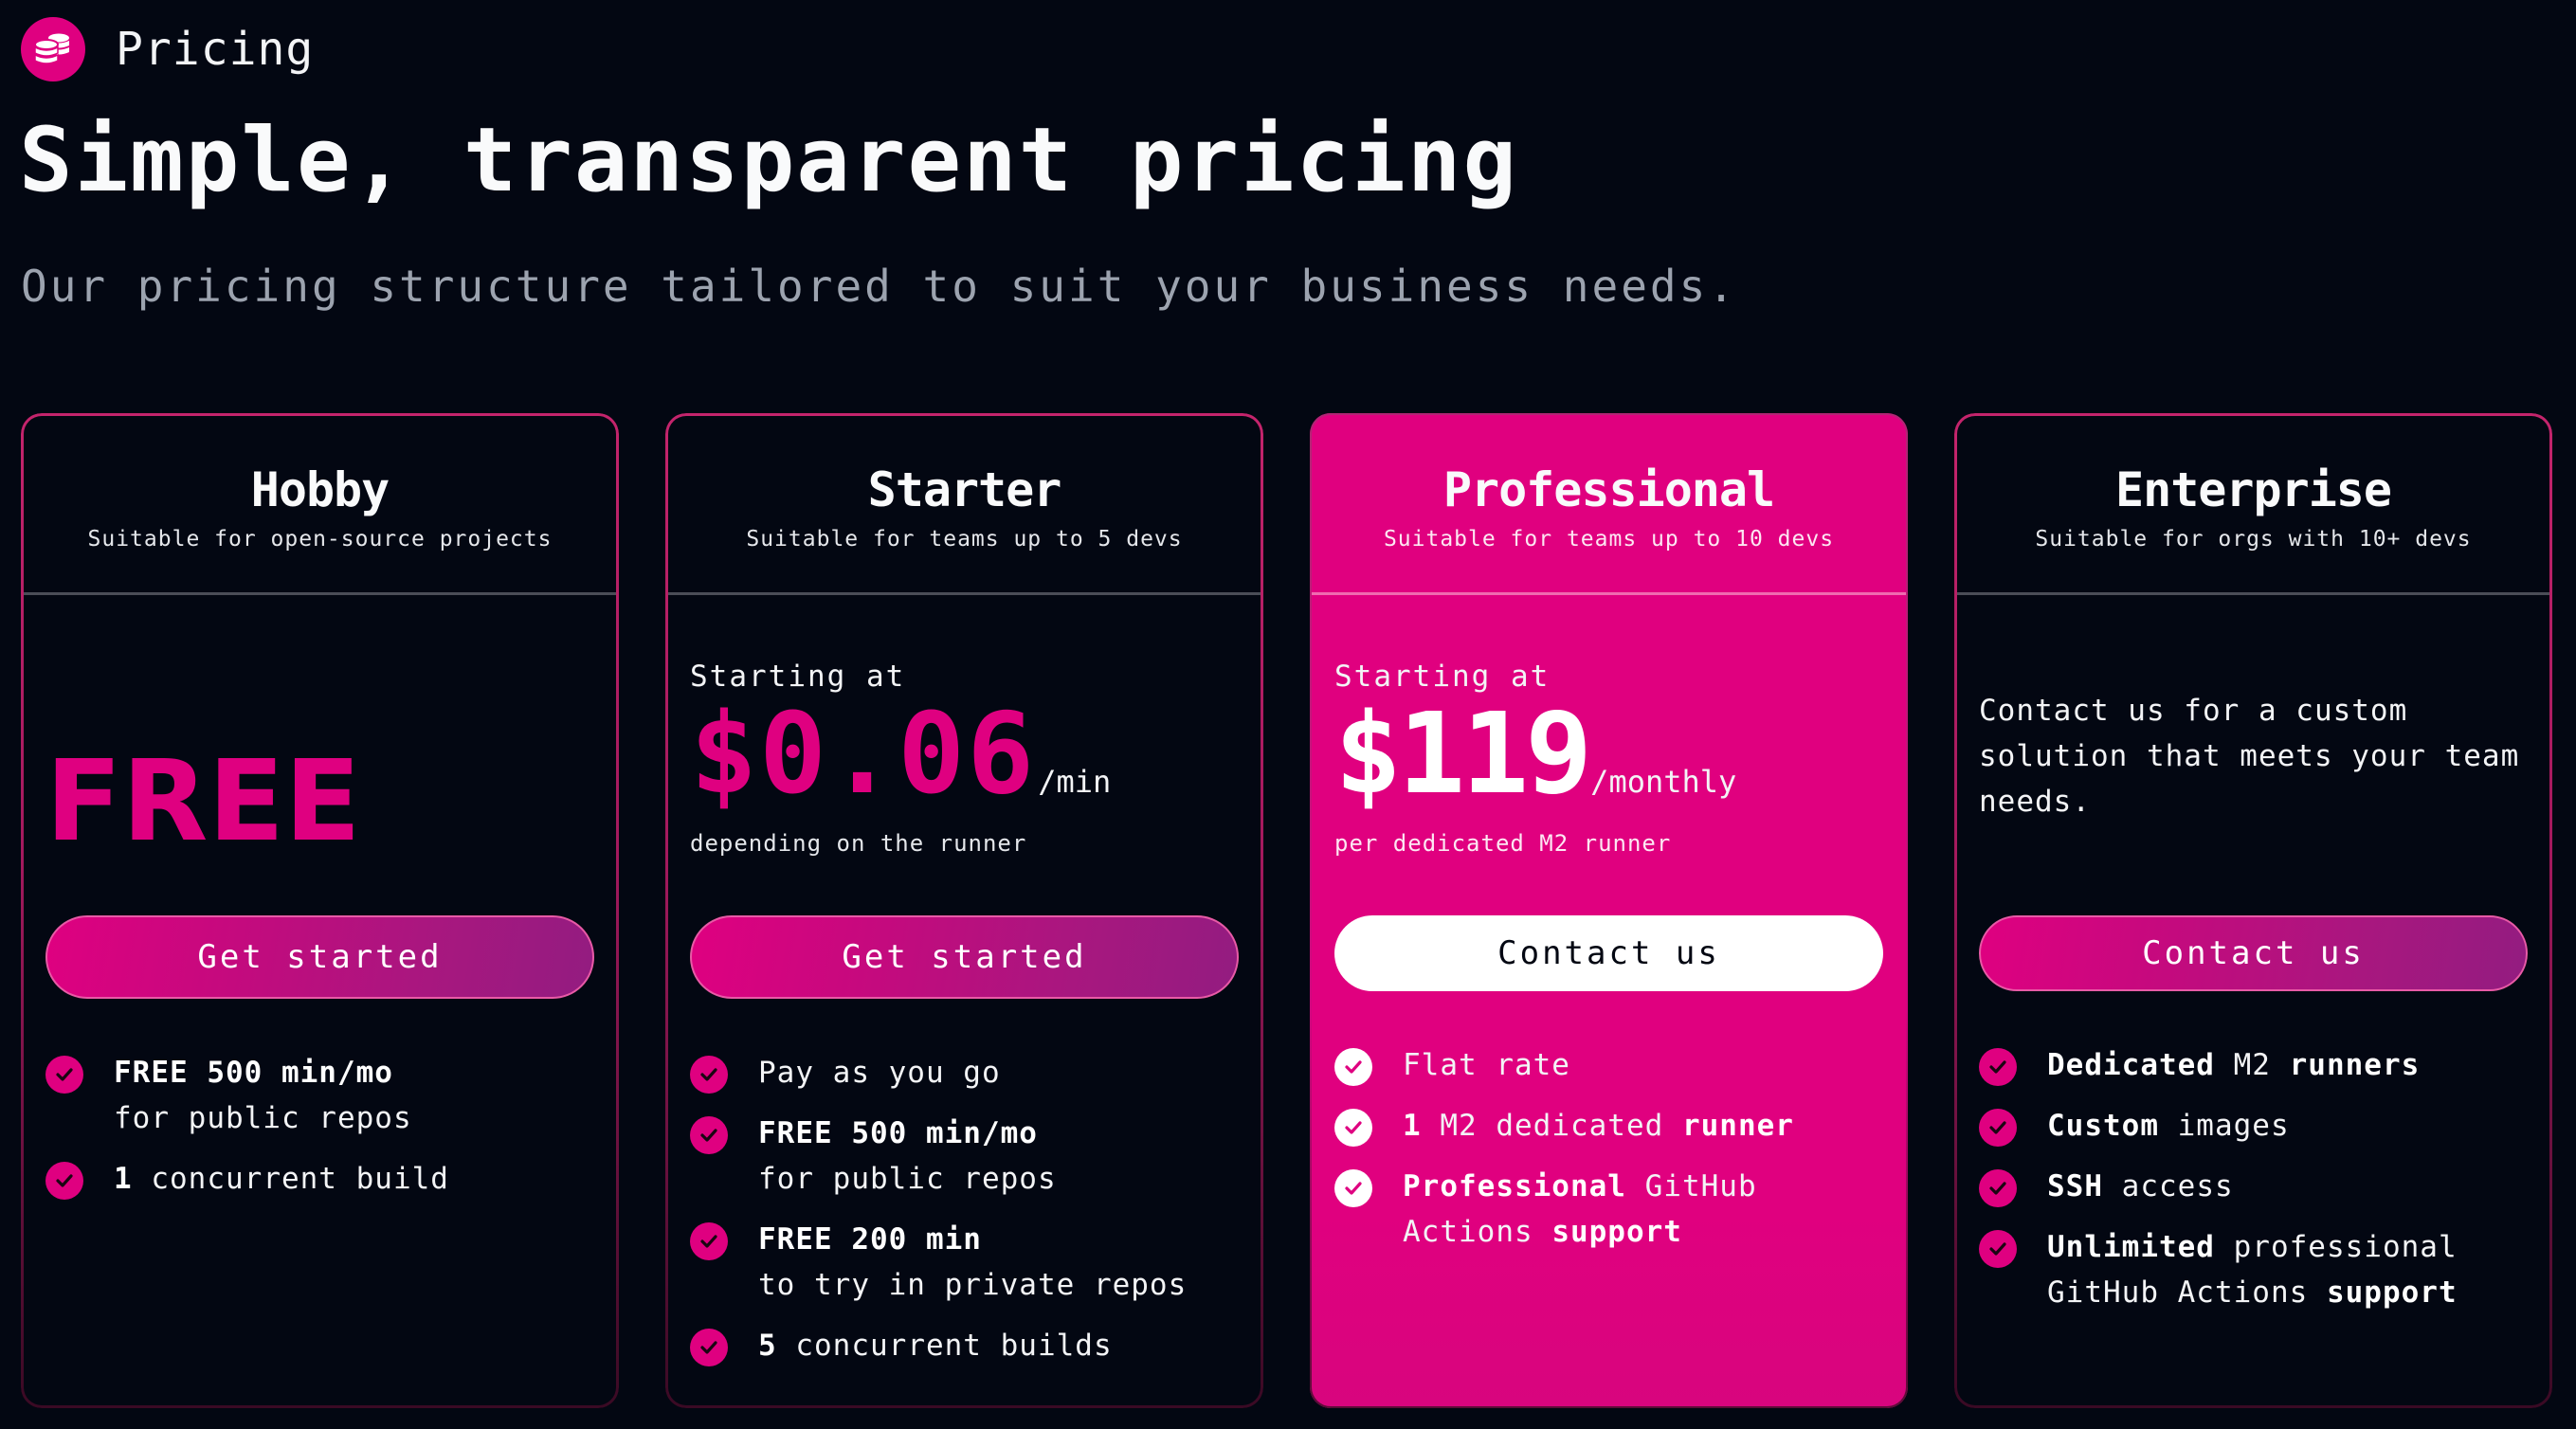  I want to click on feature-text: 1 M2 dedicated runner, so click(1598, 1126).